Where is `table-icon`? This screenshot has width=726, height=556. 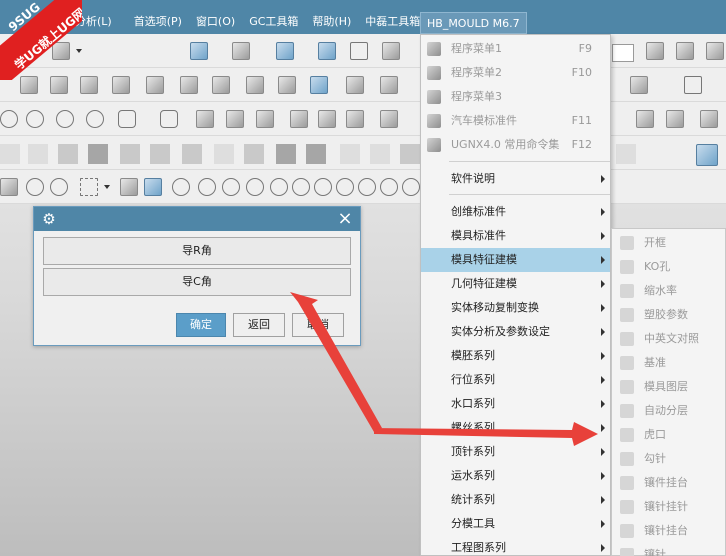 table-icon is located at coordinates (655, 51).